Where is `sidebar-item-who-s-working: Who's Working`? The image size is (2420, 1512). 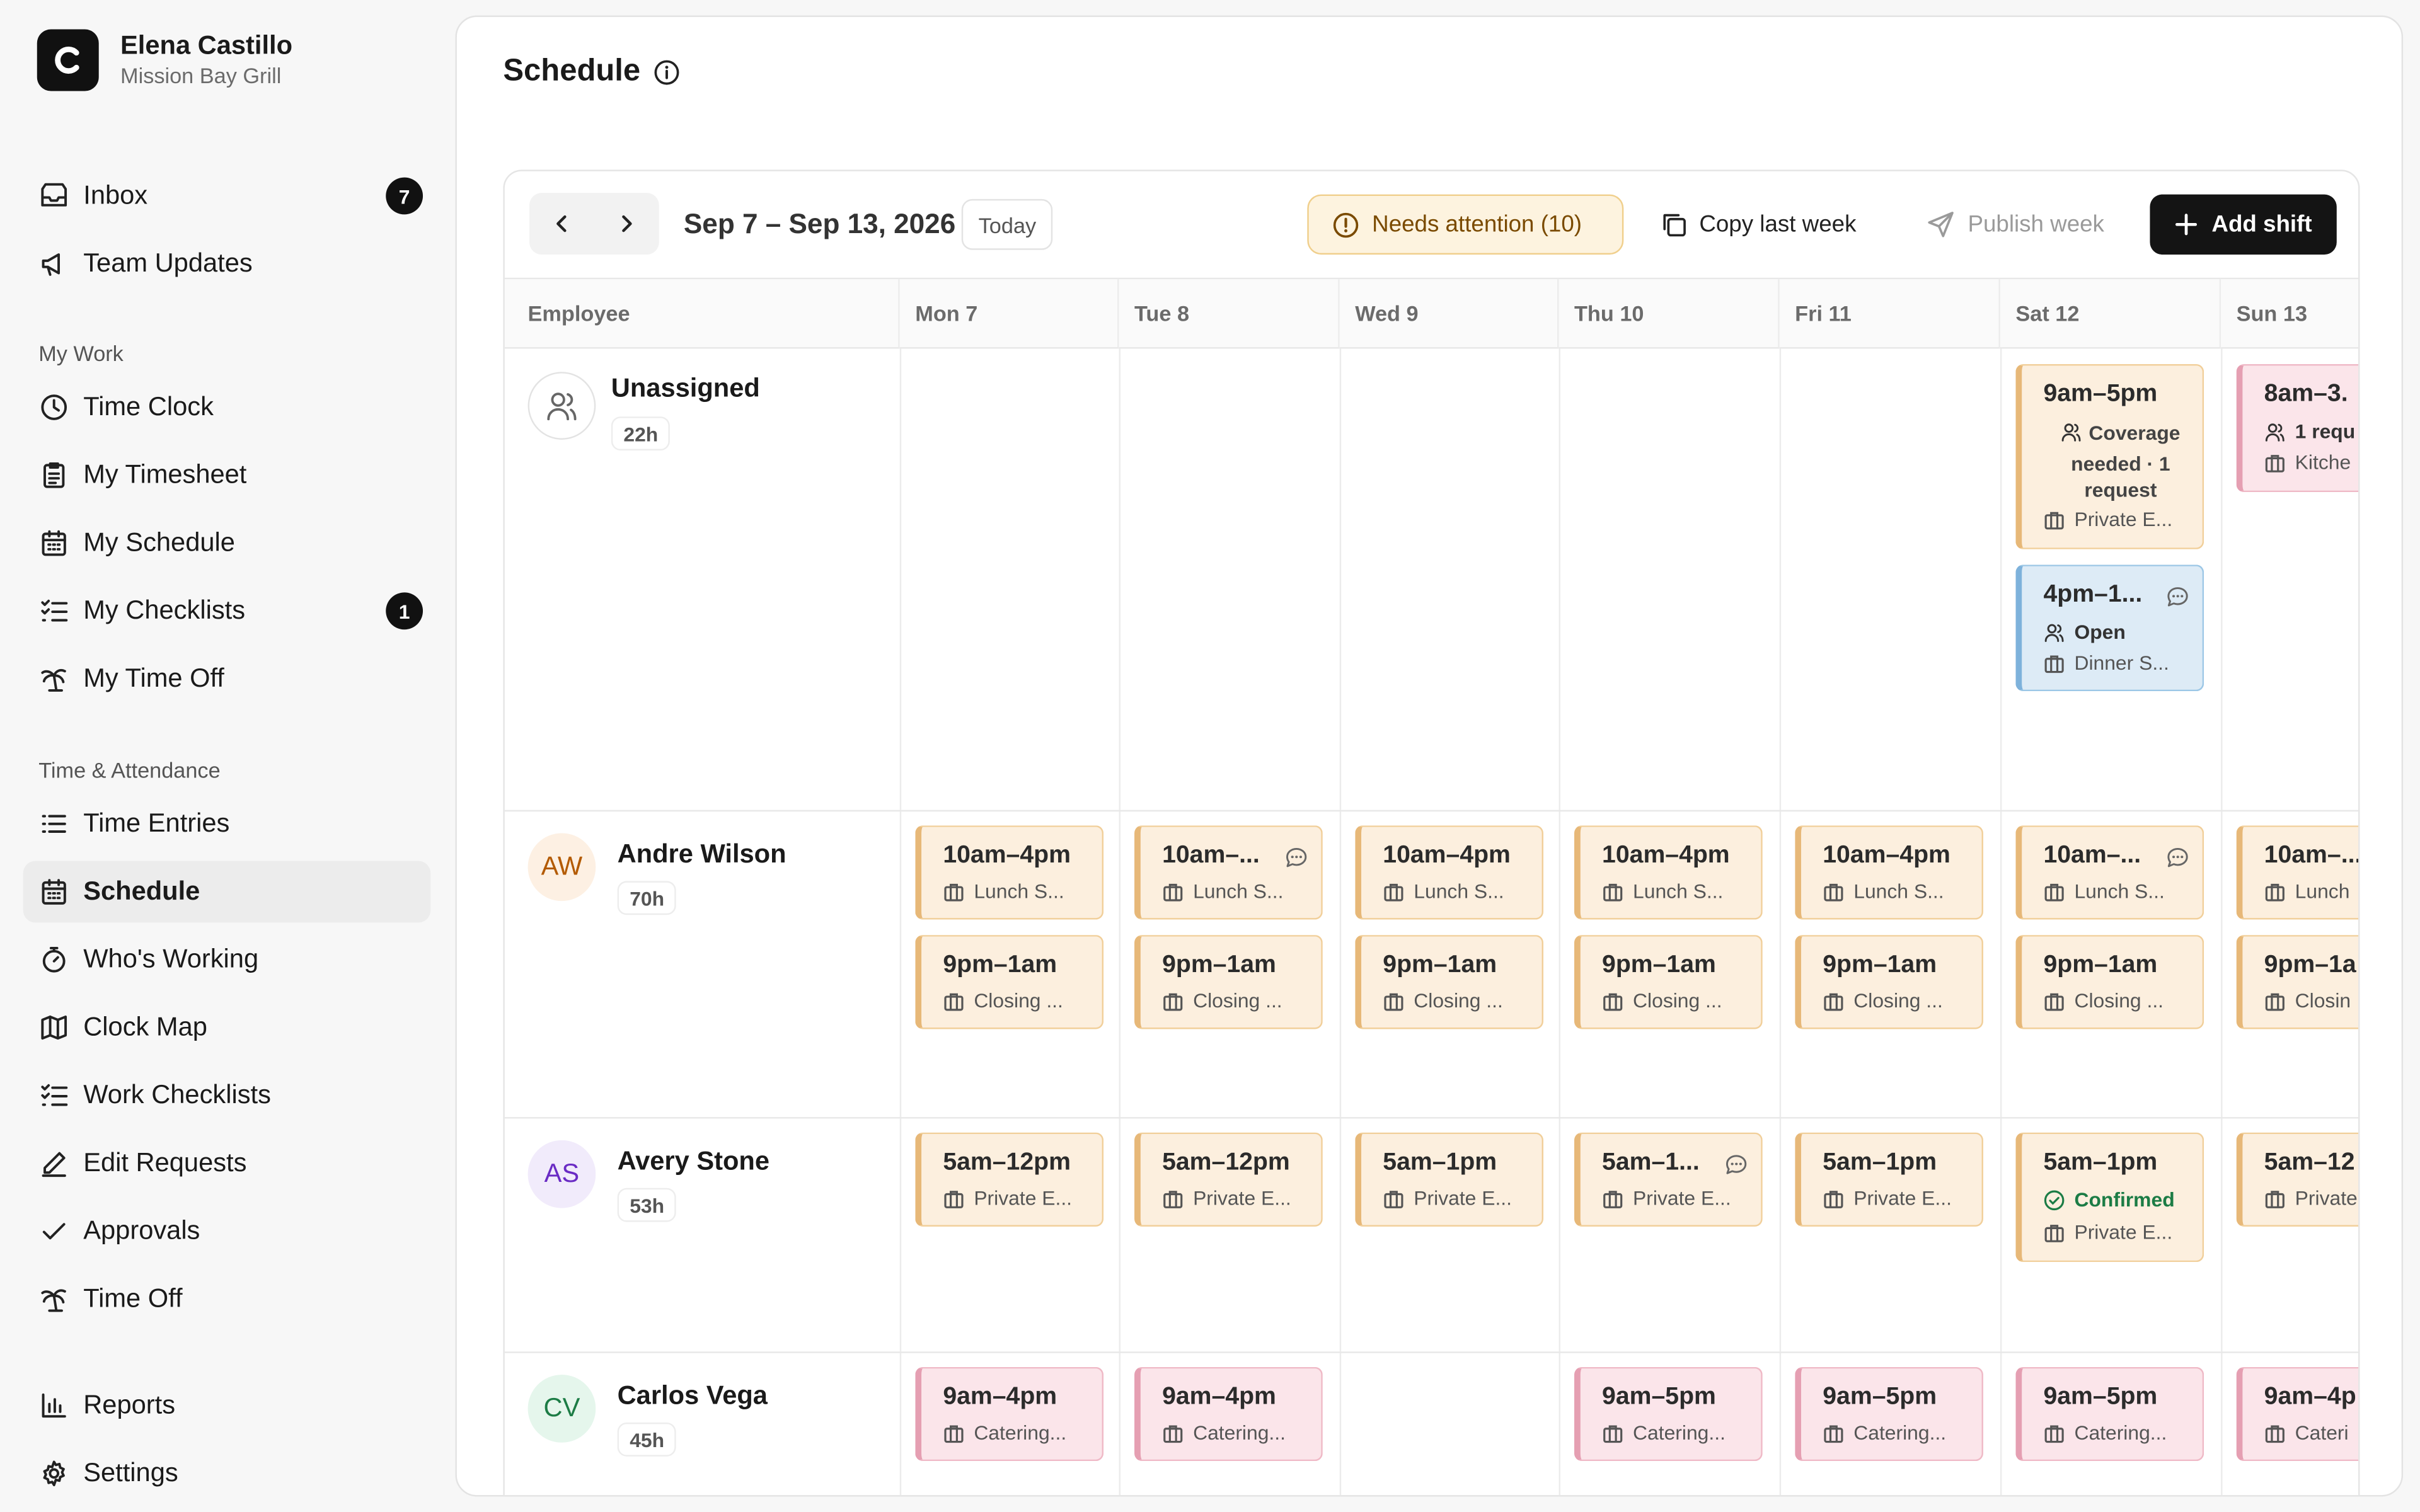 sidebar-item-who-s-working: Who's Working is located at coordinates (227, 959).